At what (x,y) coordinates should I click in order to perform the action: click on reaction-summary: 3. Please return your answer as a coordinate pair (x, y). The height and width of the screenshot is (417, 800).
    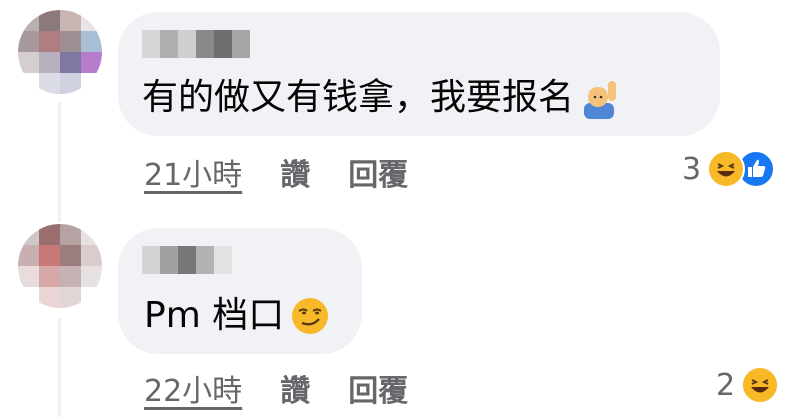
    Looking at the image, I should click on (729, 169).